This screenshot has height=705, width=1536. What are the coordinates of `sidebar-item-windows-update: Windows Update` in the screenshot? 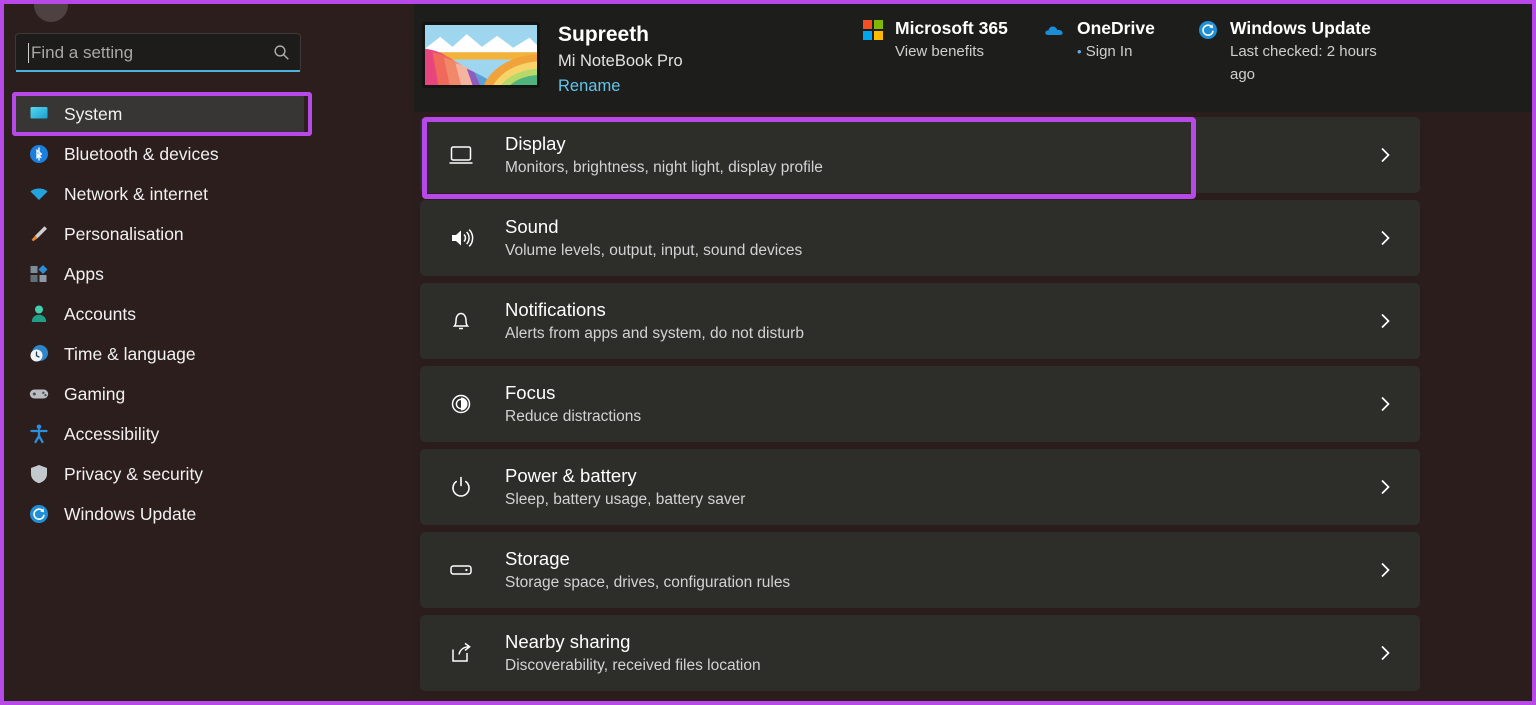 It's located at (159, 514).